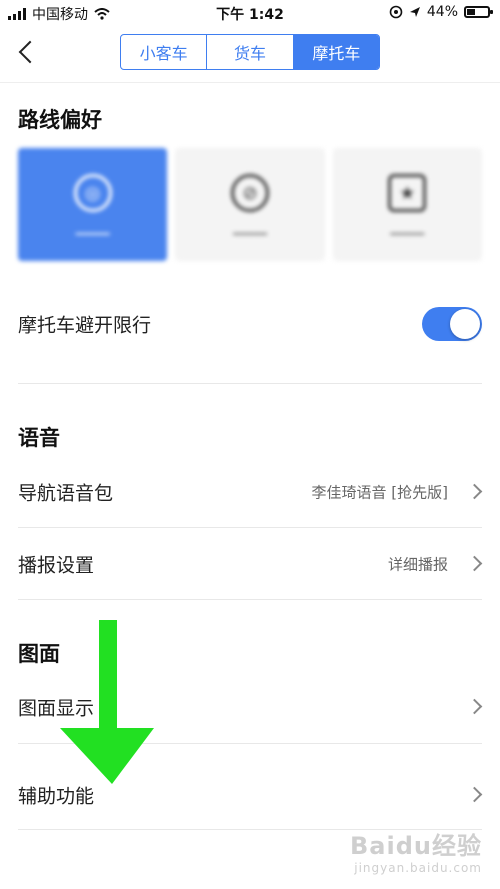 This screenshot has width=500, height=889. What do you see at coordinates (164, 52) in the screenshot?
I see `tab-car: 小客车` at bounding box center [164, 52].